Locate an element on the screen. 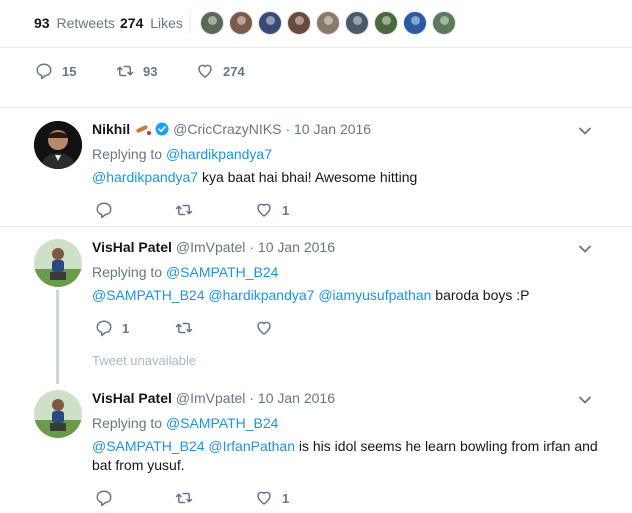  main-tweet-actions: 15 93 274 is located at coordinates (316, 78).